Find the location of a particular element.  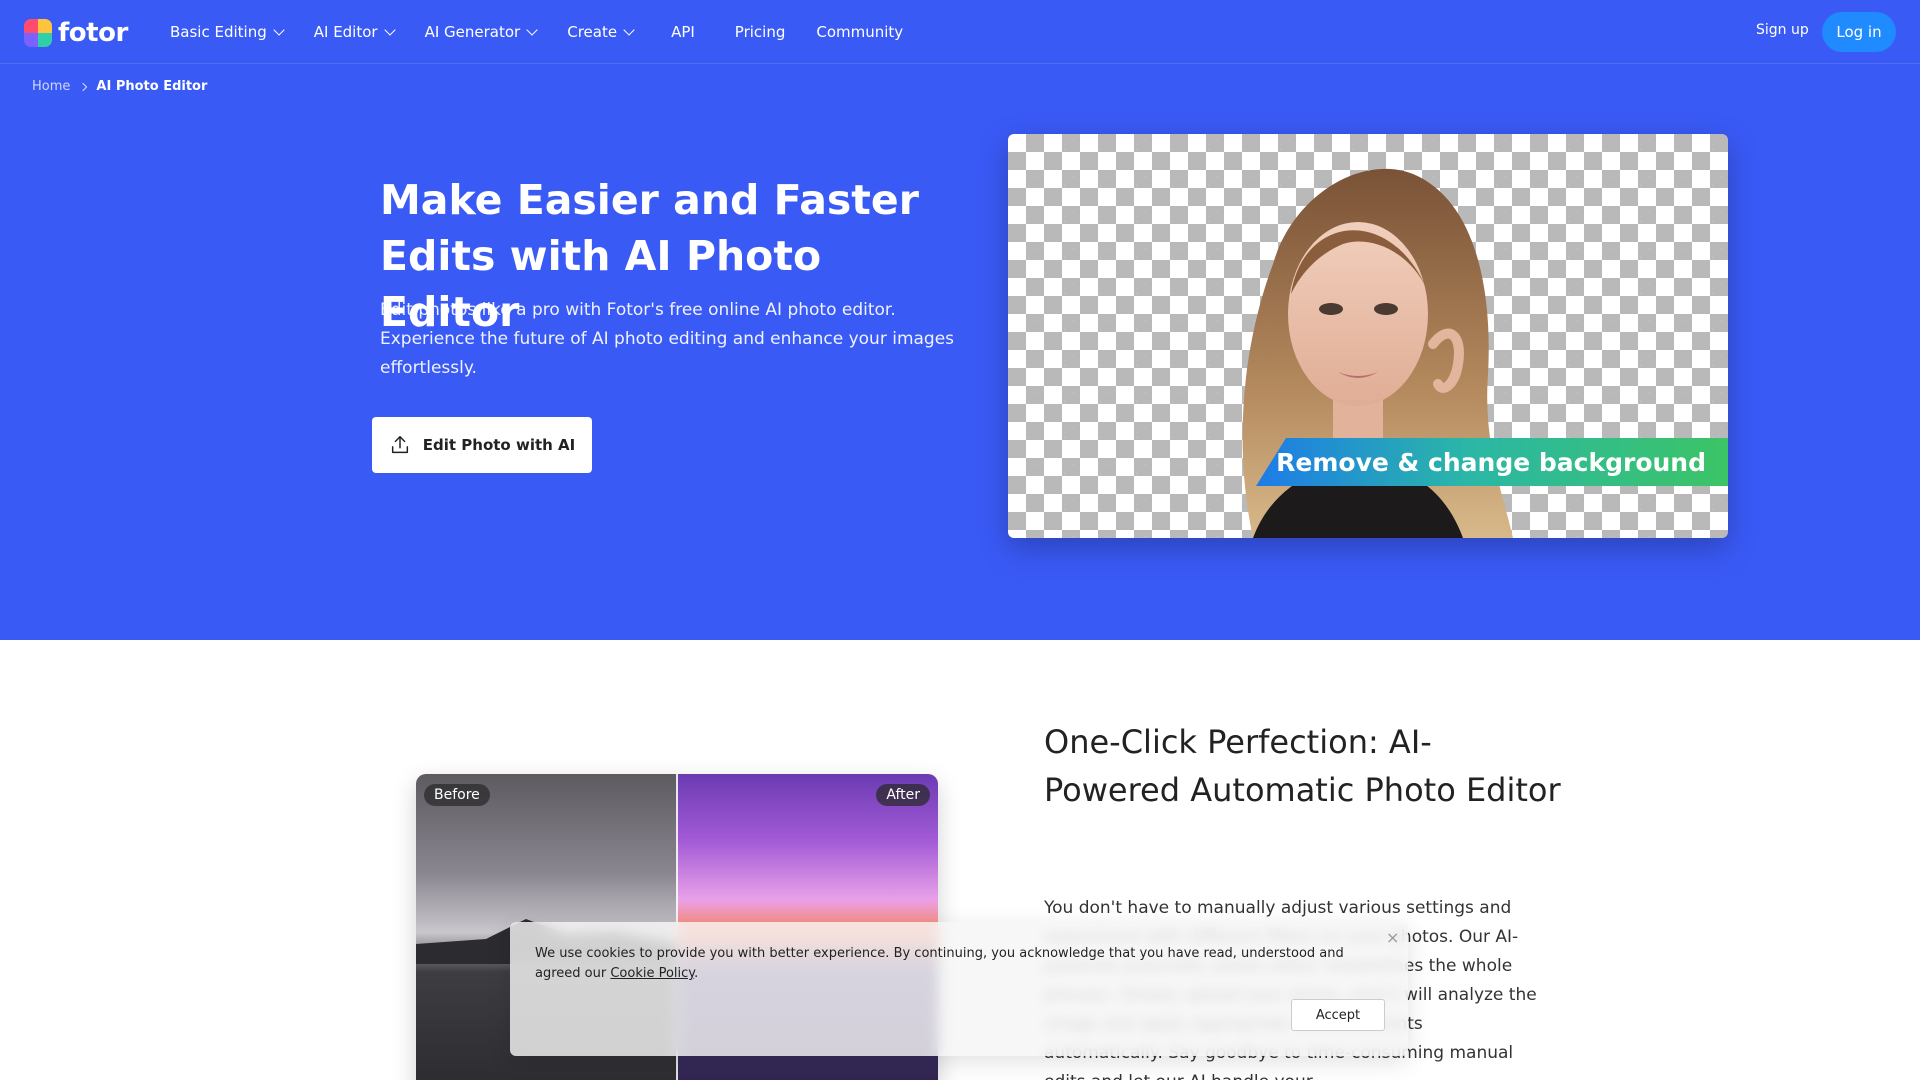

breadcrumb-home: Home is located at coordinates (51, 86).